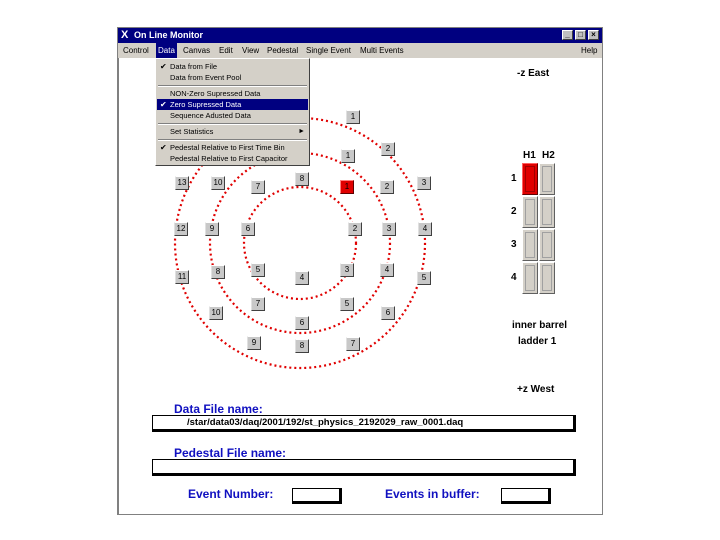 The image size is (720, 540). I want to click on ladder-inner-3: 3, so click(347, 270).